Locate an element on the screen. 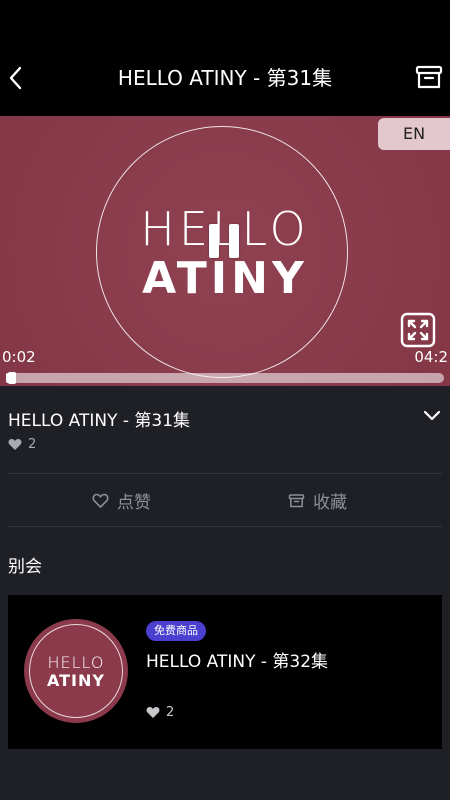 The height and width of the screenshot is (800, 450). pause-icon is located at coordinates (225, 241).